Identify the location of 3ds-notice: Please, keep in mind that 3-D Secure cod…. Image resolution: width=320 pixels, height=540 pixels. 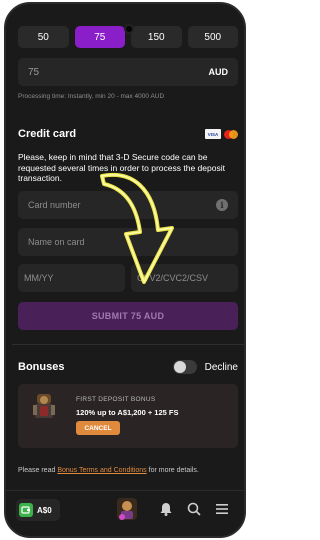
(121, 167).